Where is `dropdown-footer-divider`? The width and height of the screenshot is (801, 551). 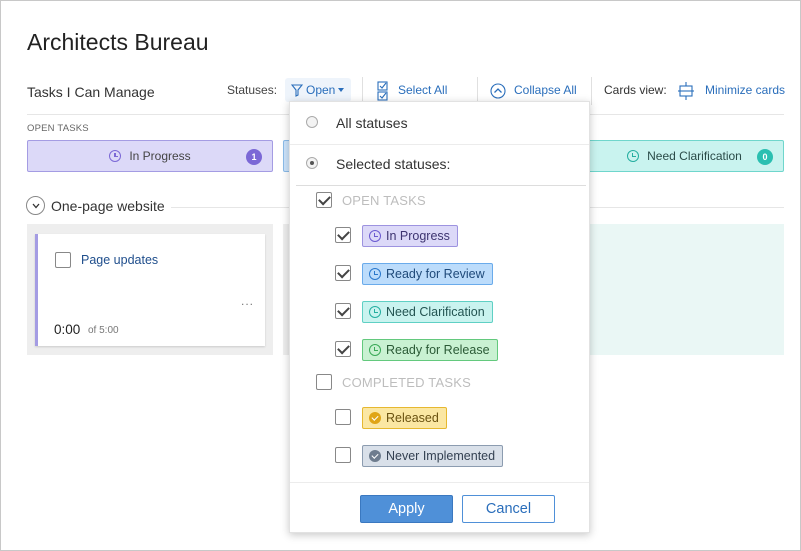
dropdown-footer-divider is located at coordinates (439, 482).